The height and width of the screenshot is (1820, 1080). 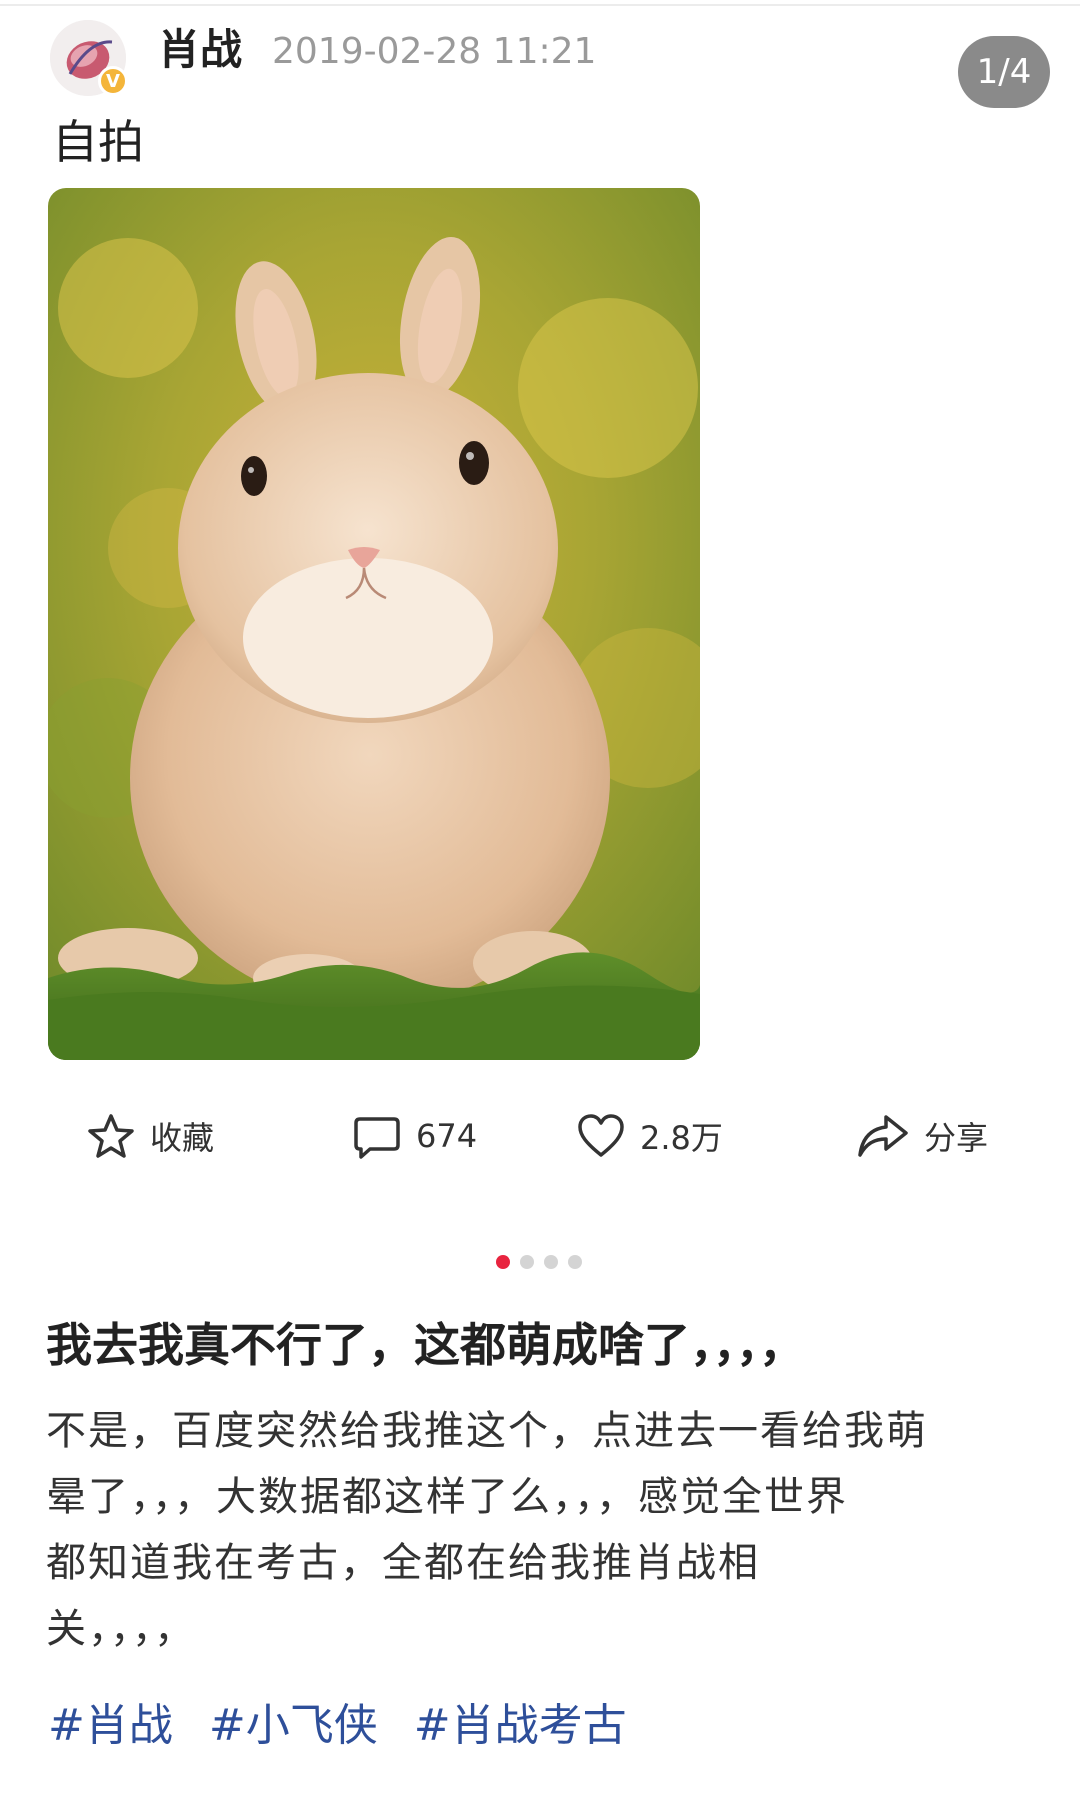 What do you see at coordinates (293, 1725) in the screenshot?
I see `hashtag-link: #小飞侠` at bounding box center [293, 1725].